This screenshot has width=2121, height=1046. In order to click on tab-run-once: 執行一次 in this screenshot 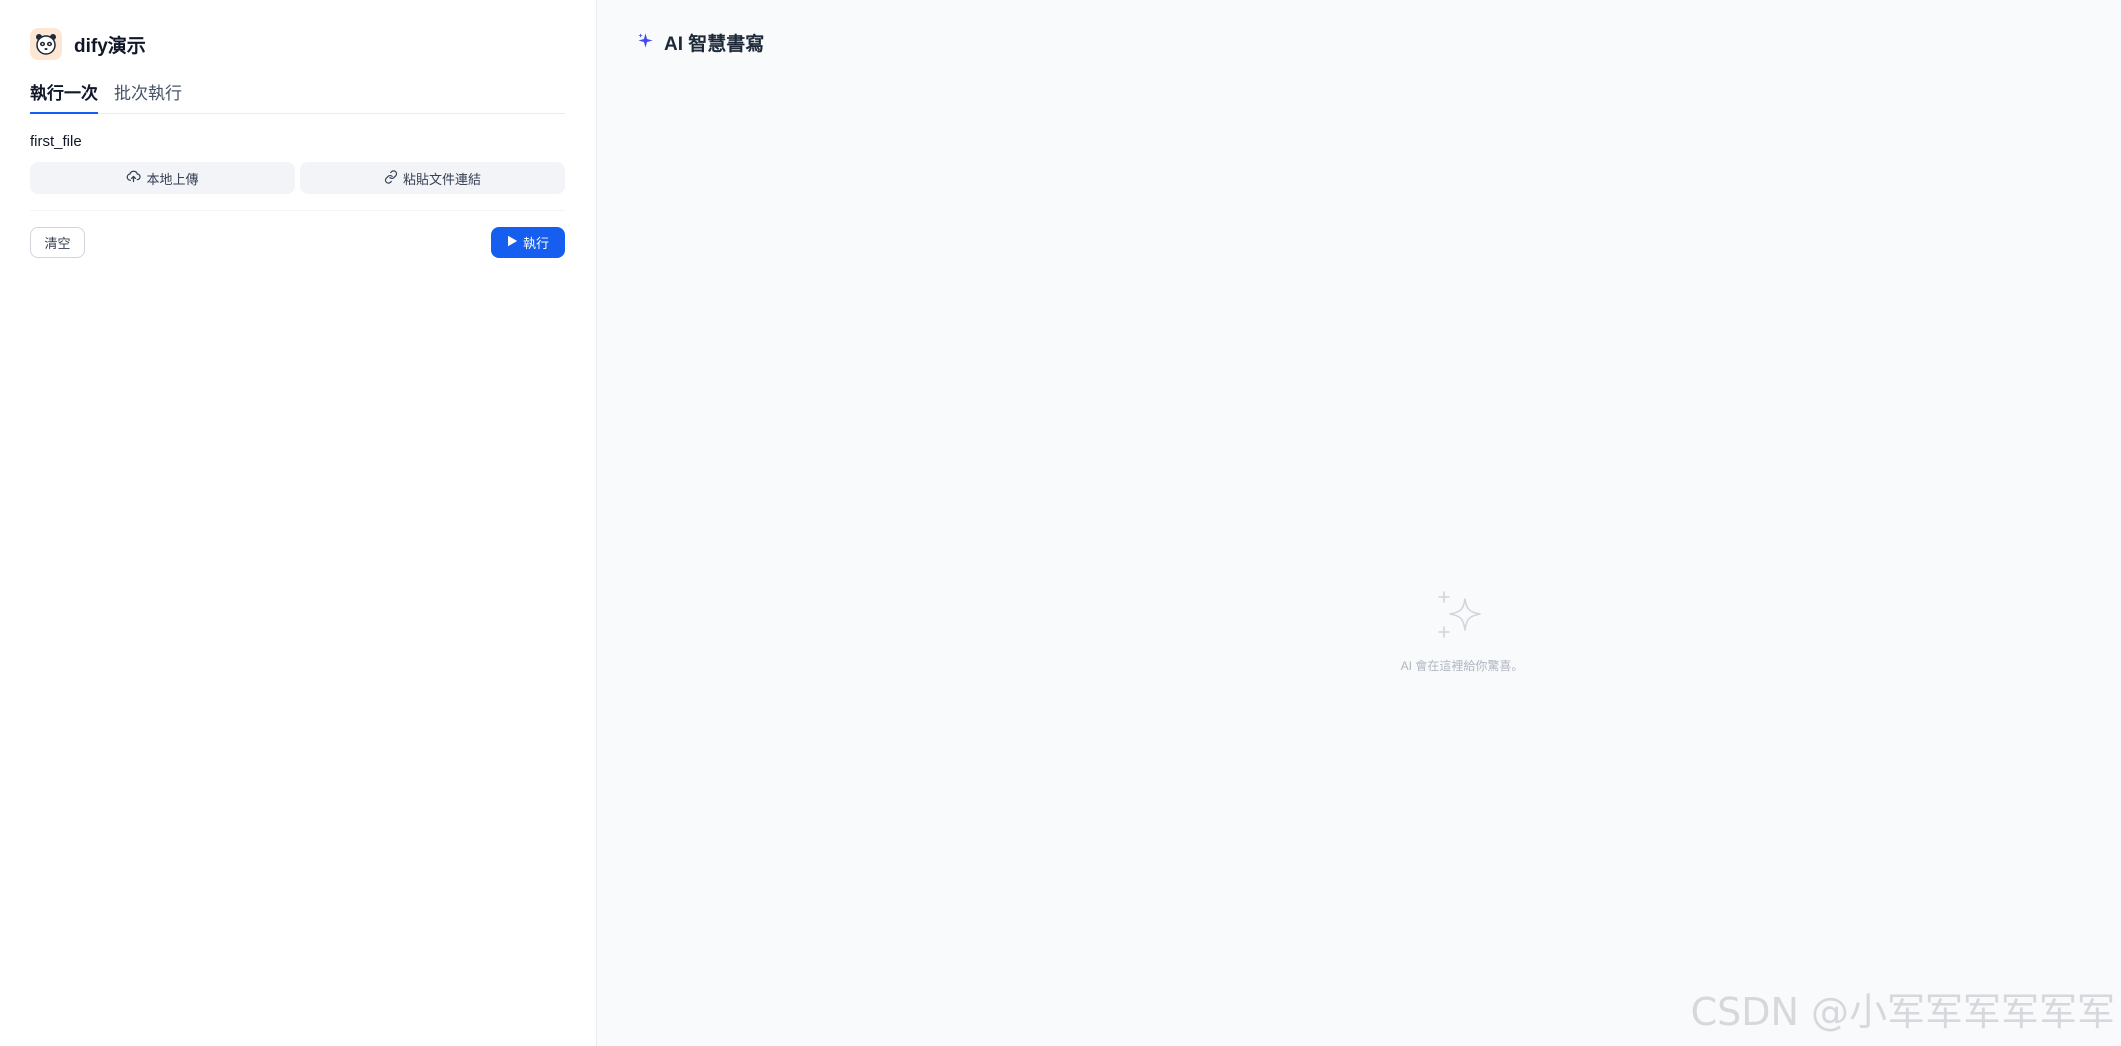, I will do `click(64, 98)`.